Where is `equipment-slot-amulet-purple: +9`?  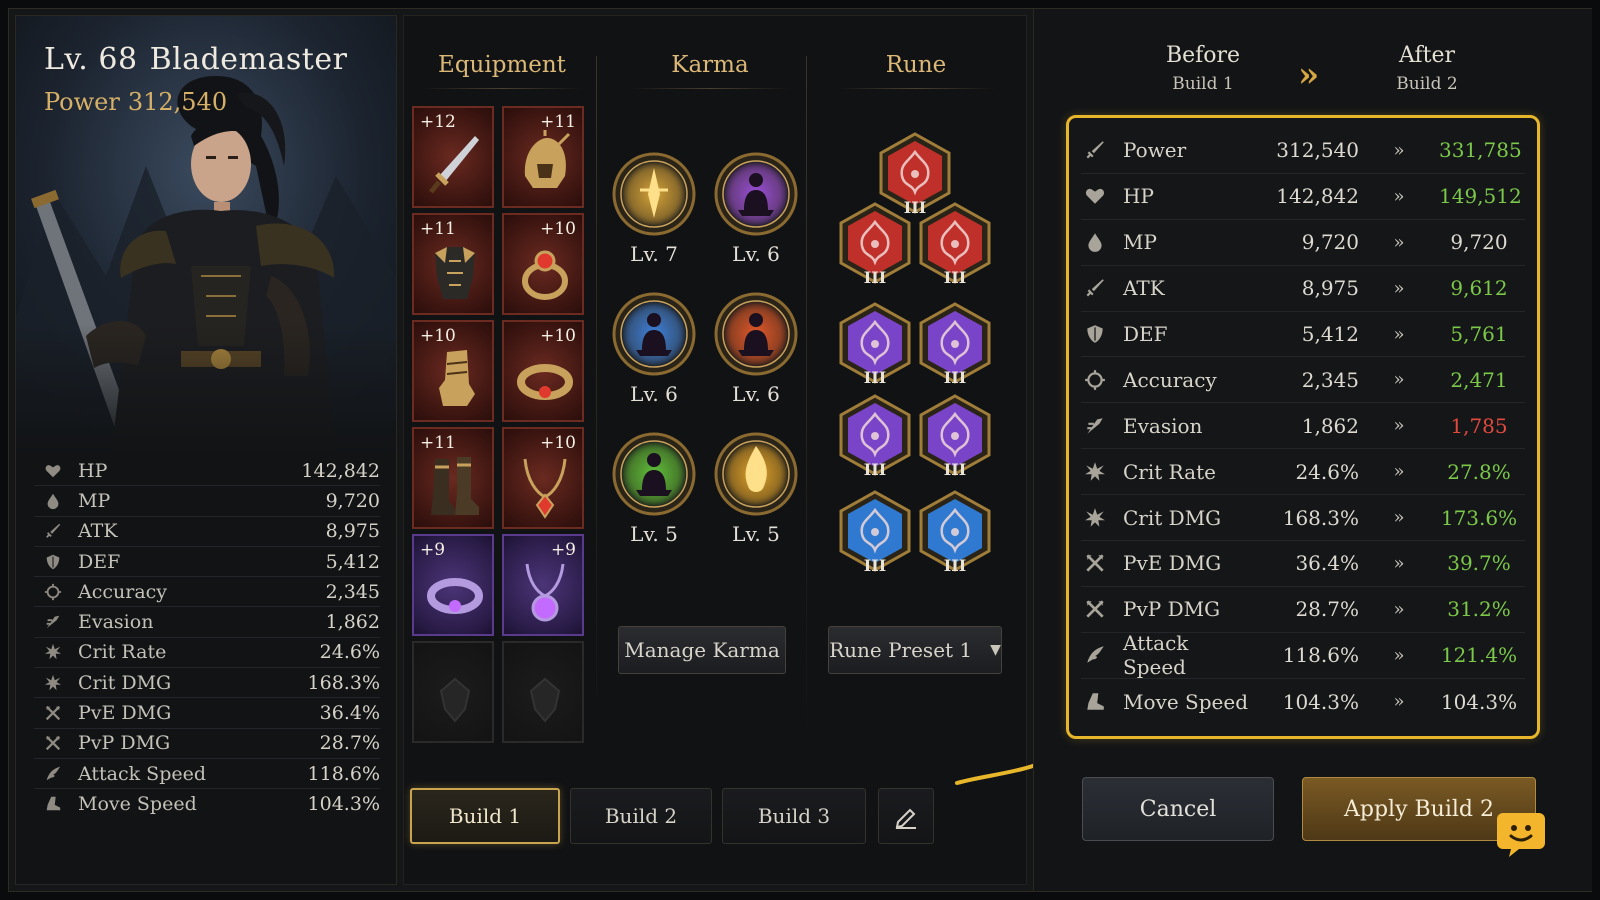 equipment-slot-amulet-purple: +9 is located at coordinates (543, 585).